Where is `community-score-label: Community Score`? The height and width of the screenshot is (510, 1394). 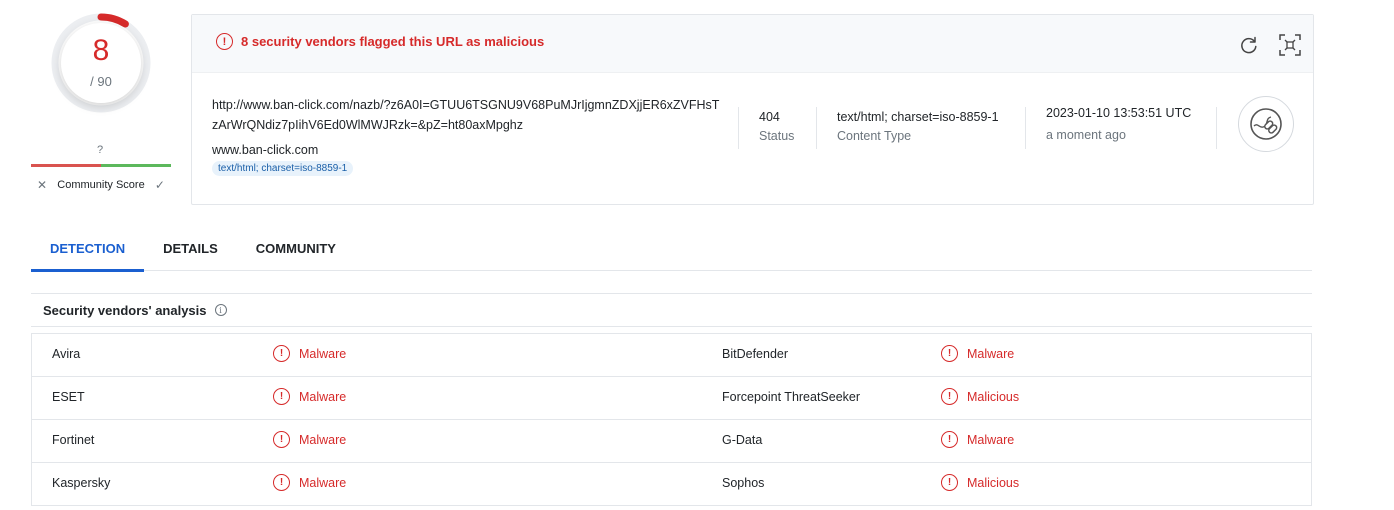
community-score-label: Community Score is located at coordinates (101, 185).